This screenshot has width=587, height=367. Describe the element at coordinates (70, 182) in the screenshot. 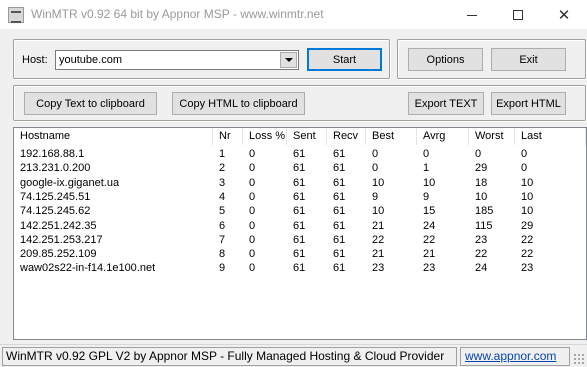

I see `cell-hostname: google-ix.giganet.ua` at that location.